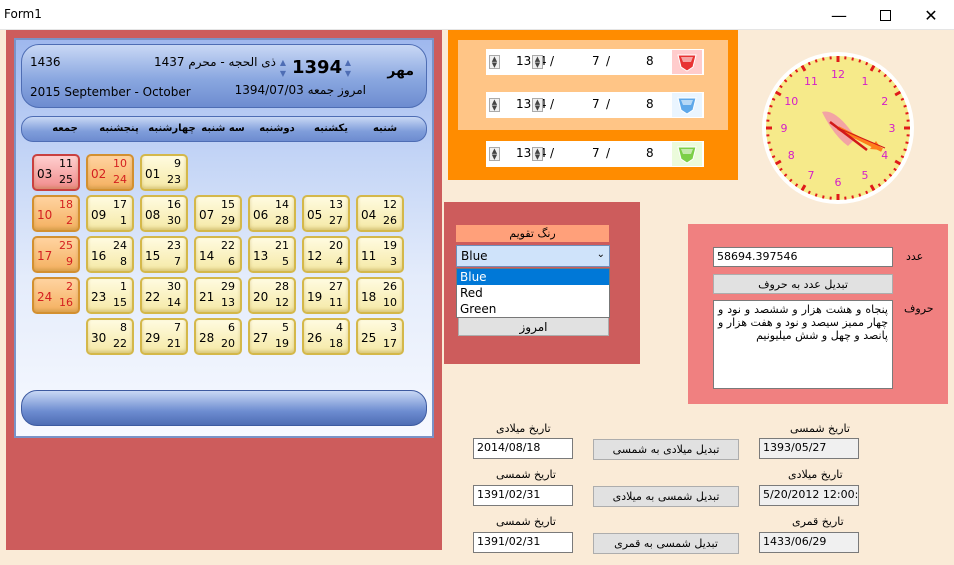 This screenshot has width=954, height=565. I want to click on year-spin-right: ▲ ▼, so click(348, 69).